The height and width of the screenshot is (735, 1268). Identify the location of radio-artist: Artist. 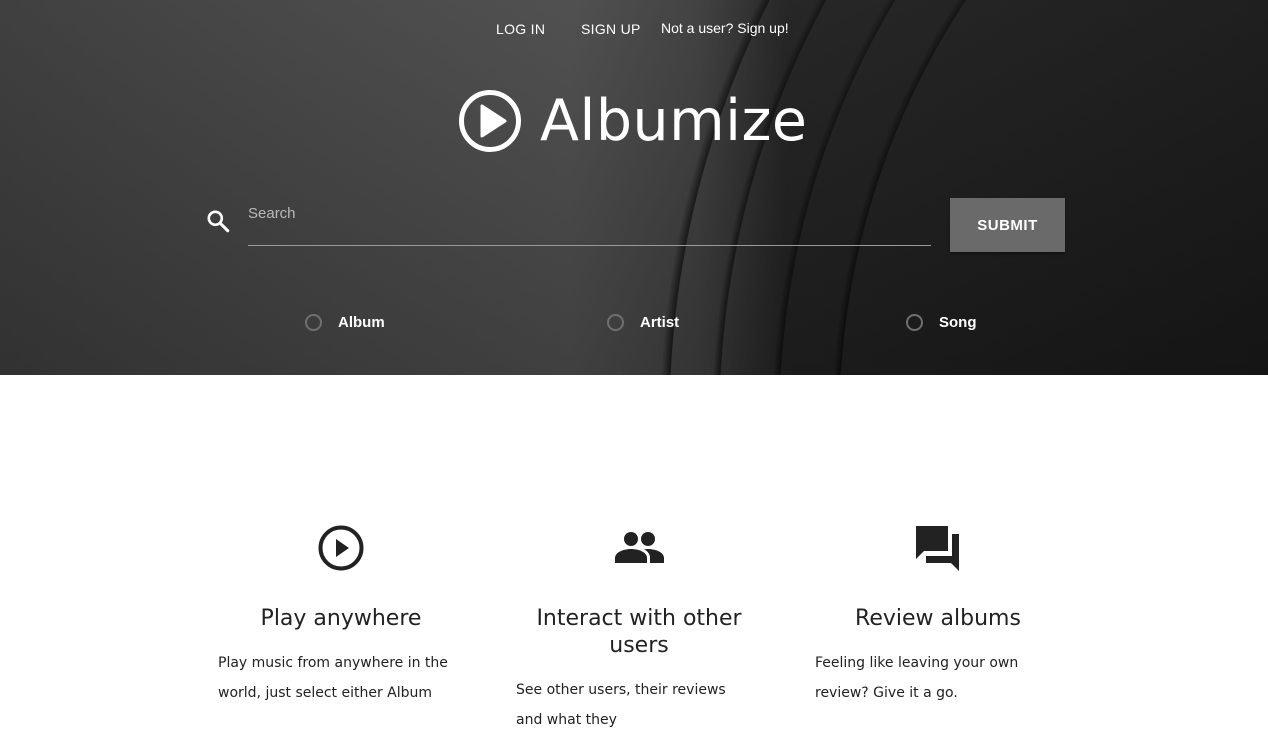
(643, 322).